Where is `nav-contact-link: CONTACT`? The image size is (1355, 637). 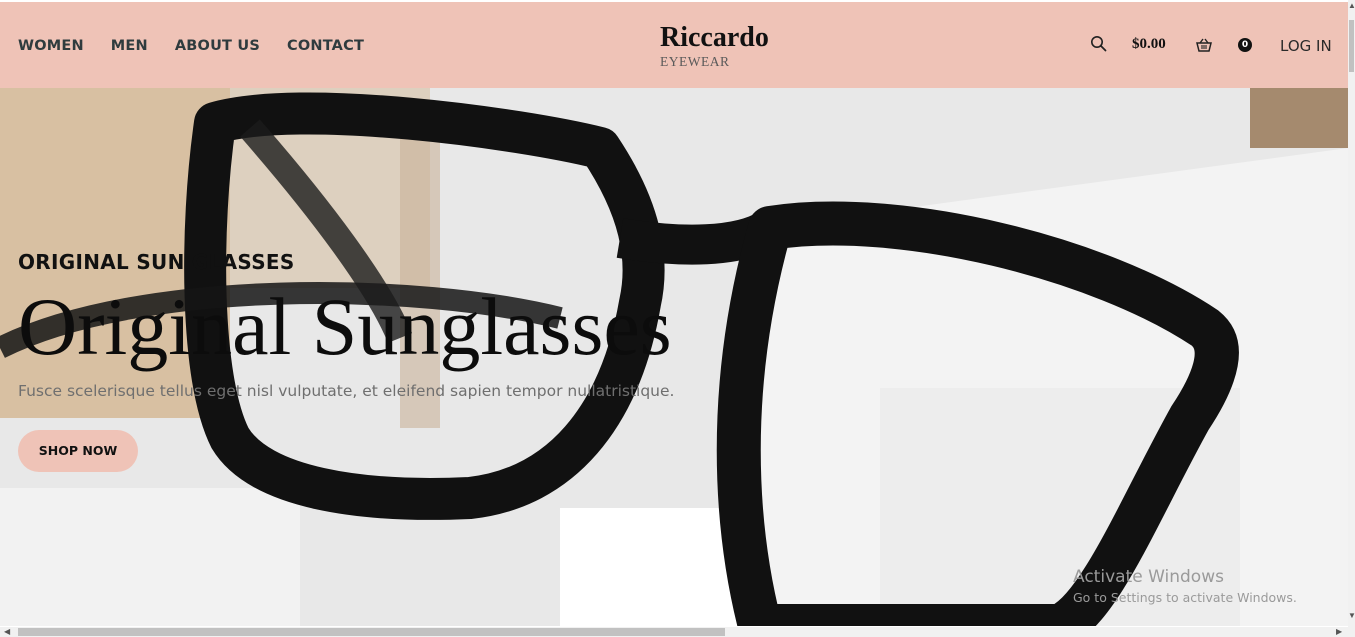
nav-contact-link: CONTACT is located at coordinates (325, 46).